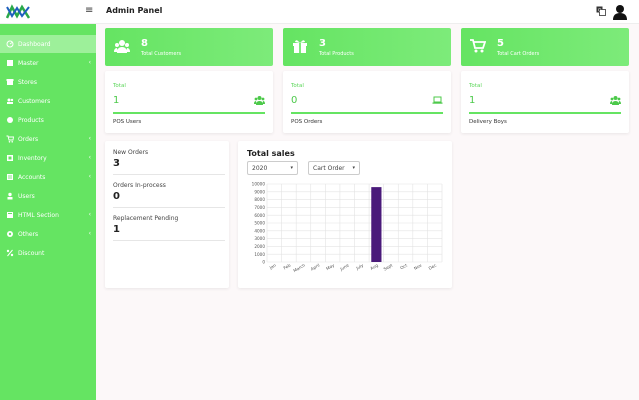 The width and height of the screenshot is (639, 400). I want to click on stat-orders-in-process: Orders In-process 0, so click(169, 195).